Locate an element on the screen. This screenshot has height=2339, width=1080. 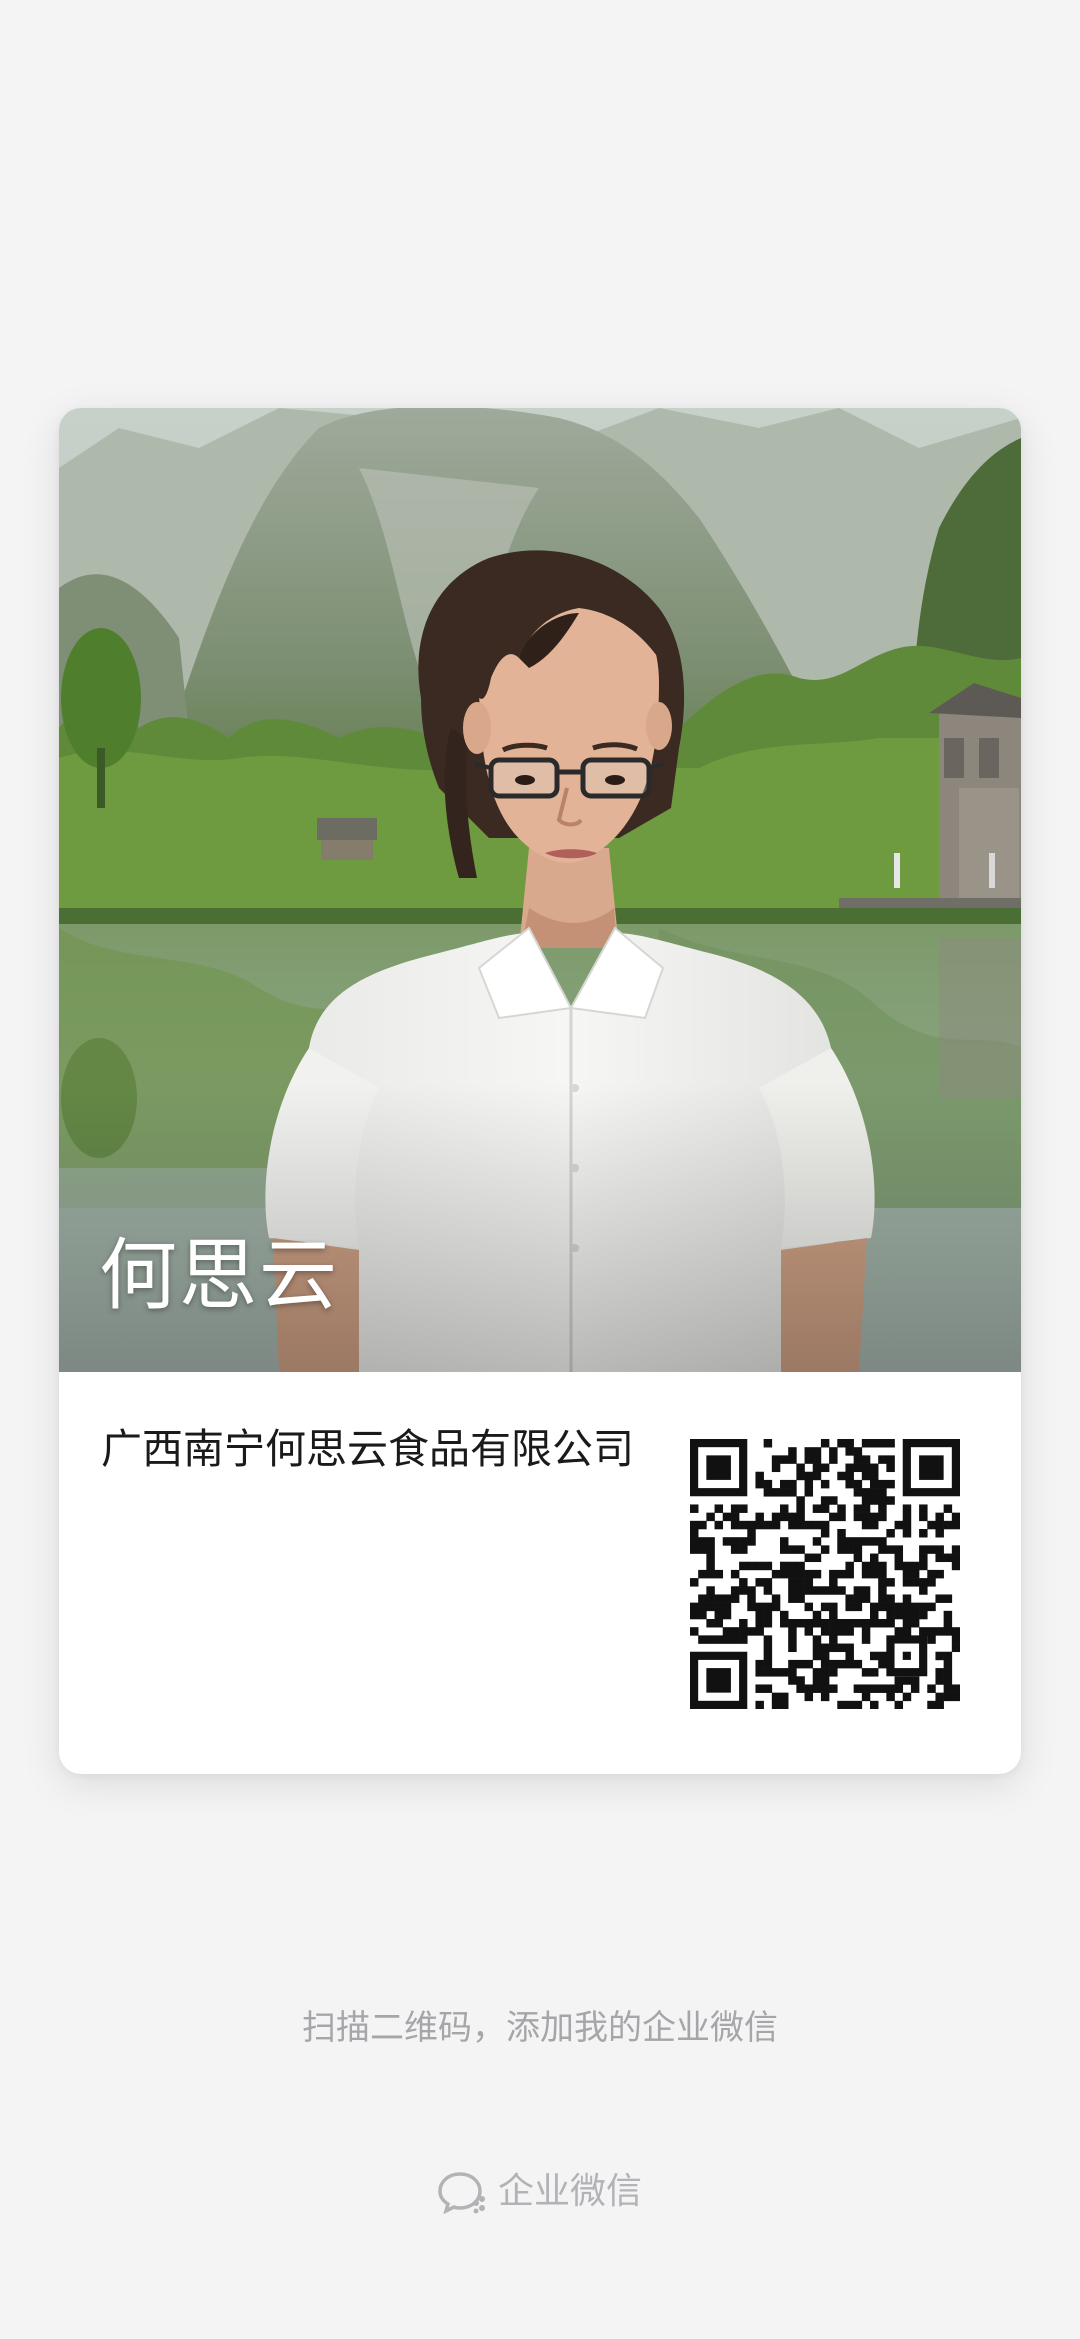
qr-code is located at coordinates (825, 1574).